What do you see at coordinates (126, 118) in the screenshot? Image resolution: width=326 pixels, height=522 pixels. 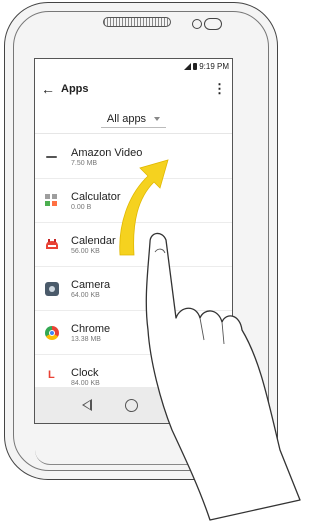 I see `filter-selected: All apps` at bounding box center [126, 118].